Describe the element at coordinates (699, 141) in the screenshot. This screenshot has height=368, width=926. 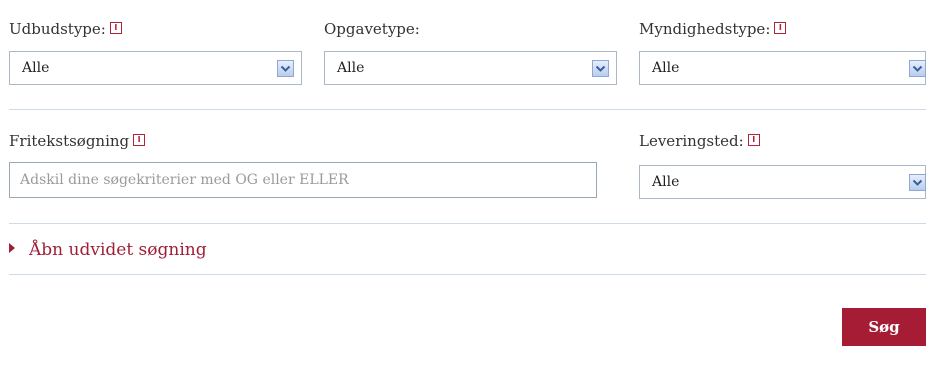
I see `leveringsted-label: Leveringsted: I` at that location.